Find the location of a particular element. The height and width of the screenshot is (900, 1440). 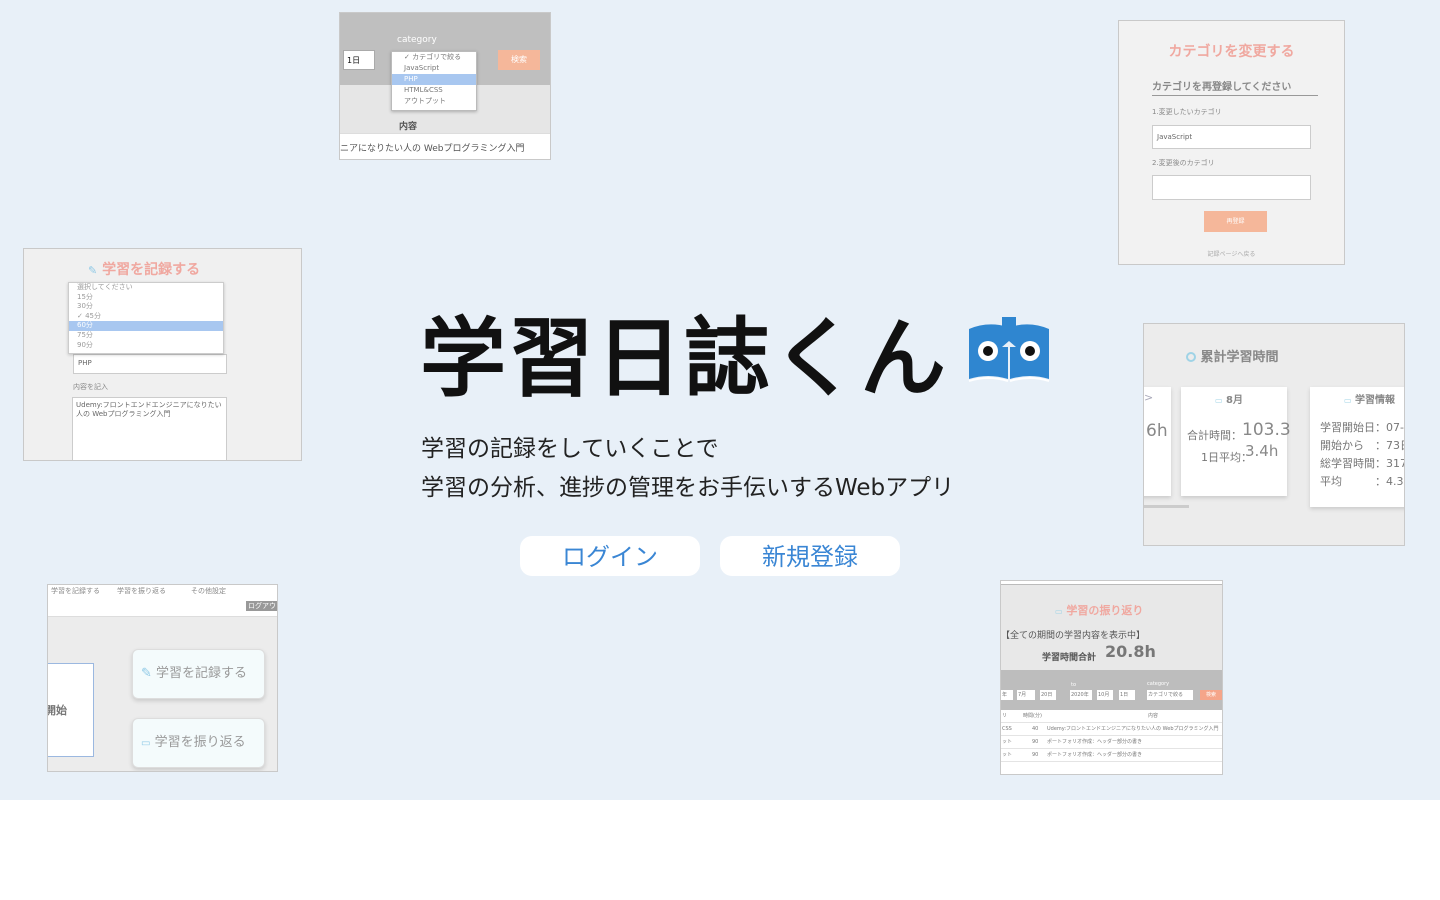

info-title: ▭ 学習情報 is located at coordinates (1370, 400).